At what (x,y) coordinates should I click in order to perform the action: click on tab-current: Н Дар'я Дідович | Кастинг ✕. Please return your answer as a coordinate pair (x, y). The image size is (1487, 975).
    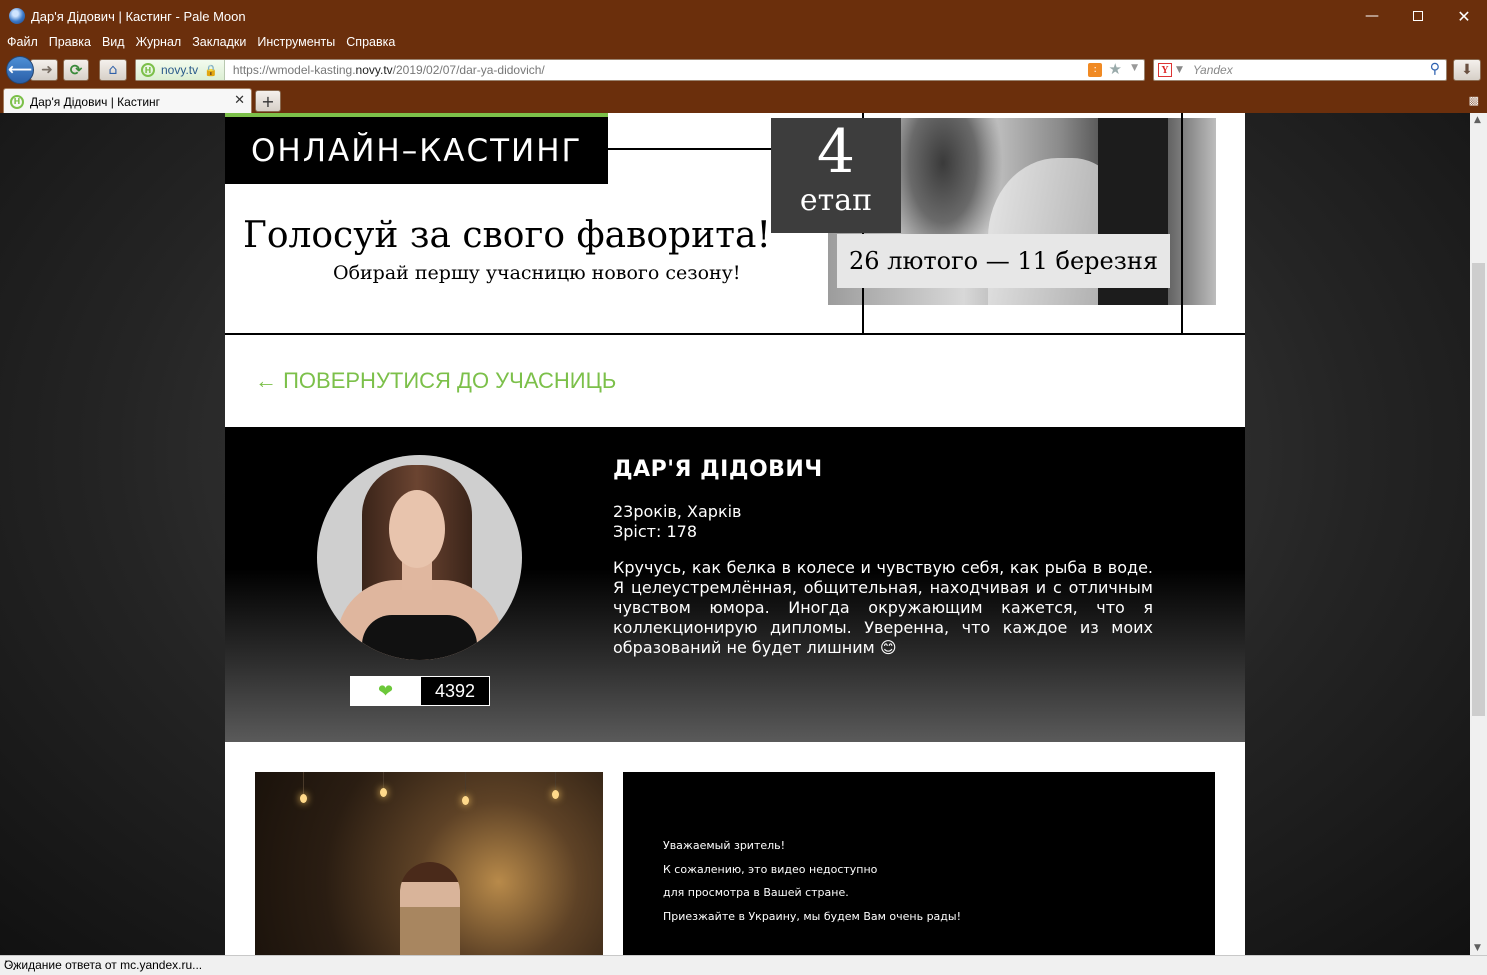
    Looking at the image, I should click on (127, 101).